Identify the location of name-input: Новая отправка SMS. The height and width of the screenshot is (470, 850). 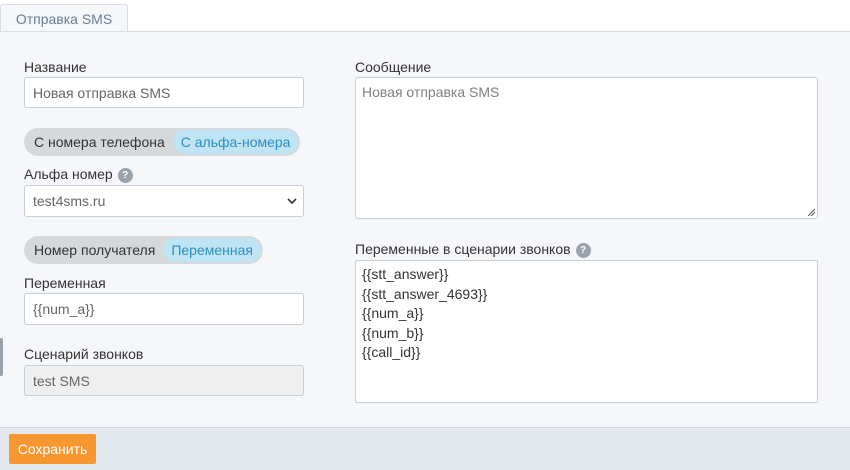
(164, 92).